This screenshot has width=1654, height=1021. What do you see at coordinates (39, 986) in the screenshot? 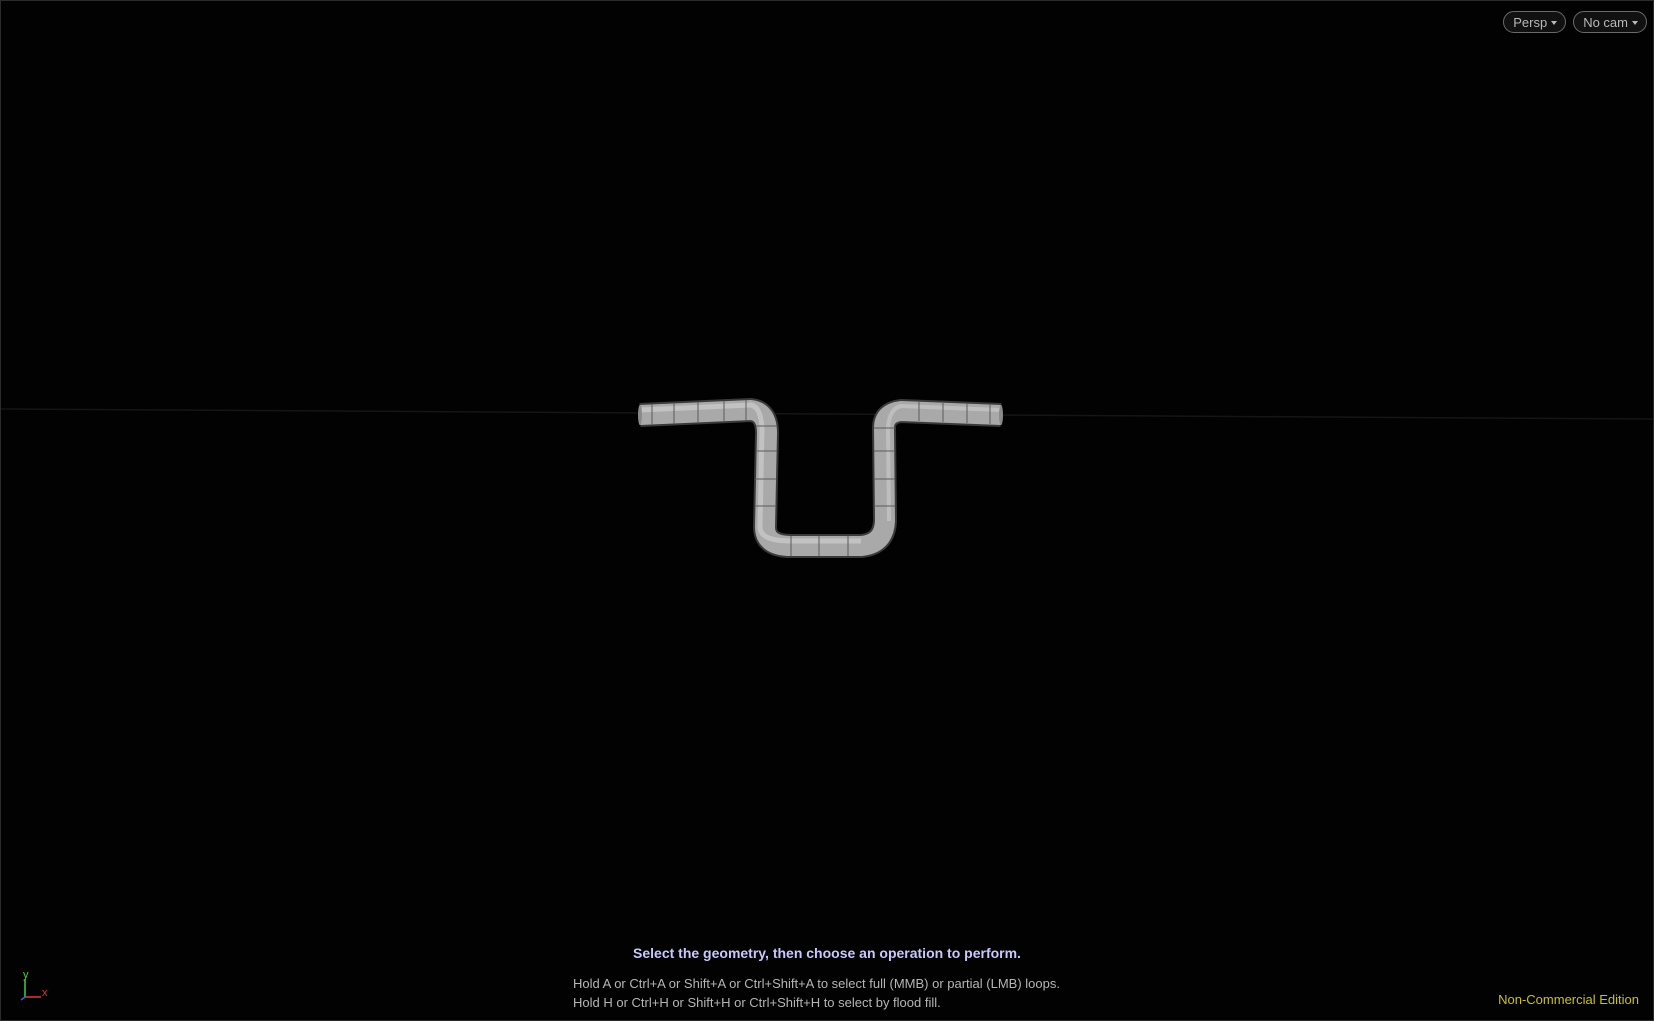
I see `axis-gizmo-icon: y x` at bounding box center [39, 986].